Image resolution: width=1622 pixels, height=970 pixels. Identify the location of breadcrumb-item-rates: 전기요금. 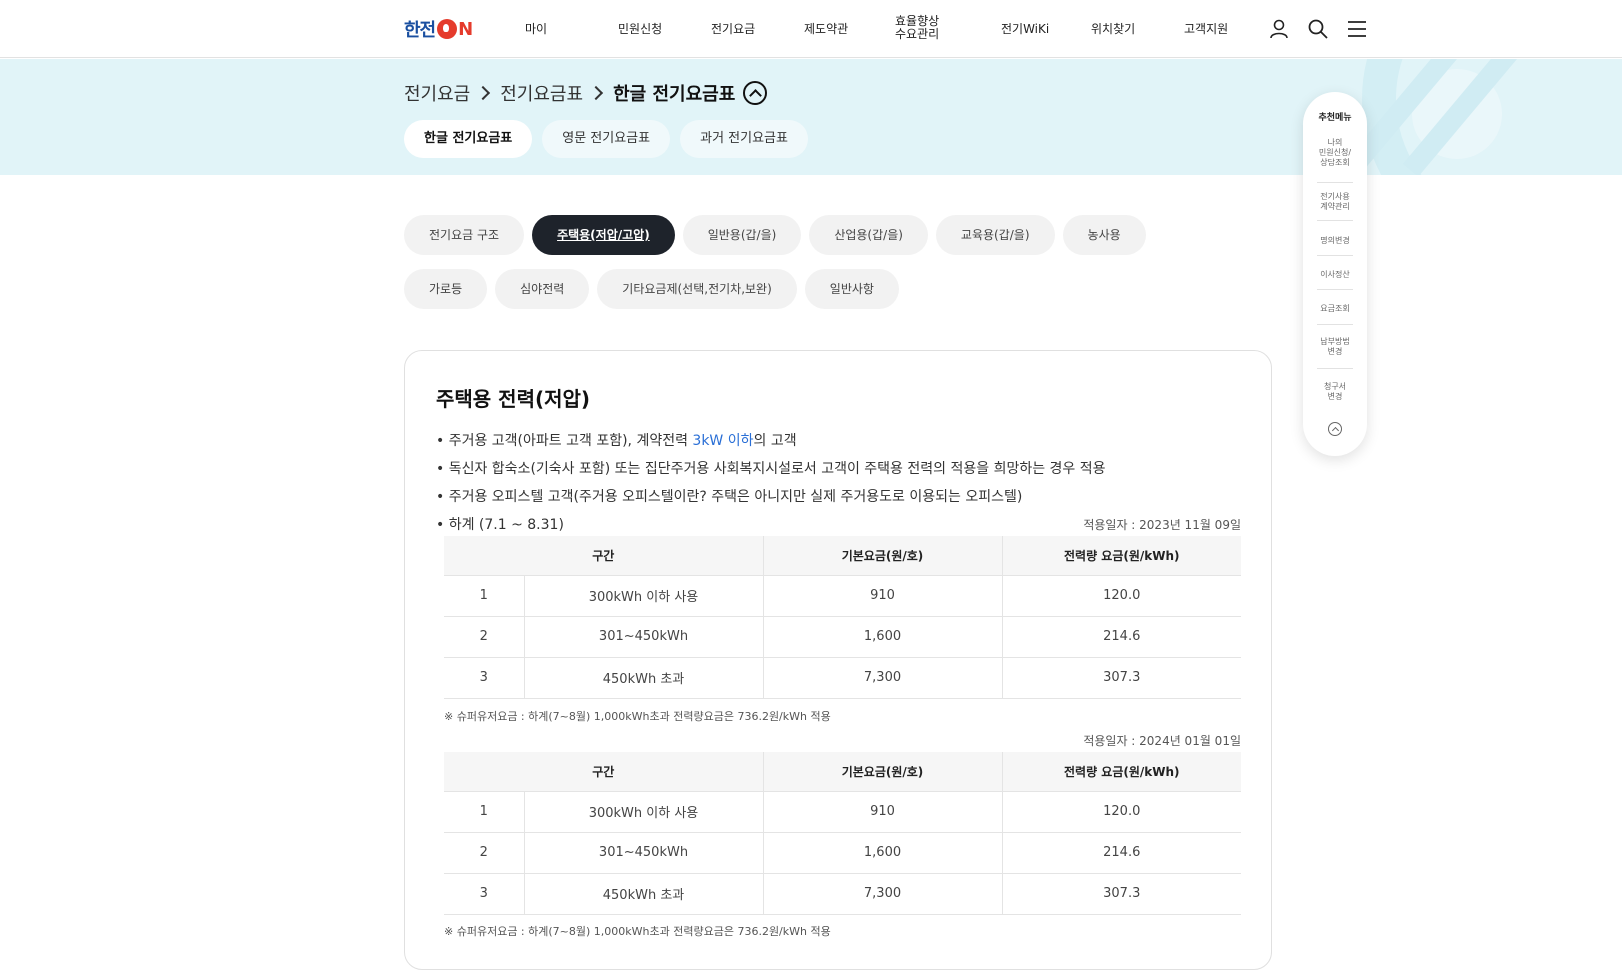
(437, 93).